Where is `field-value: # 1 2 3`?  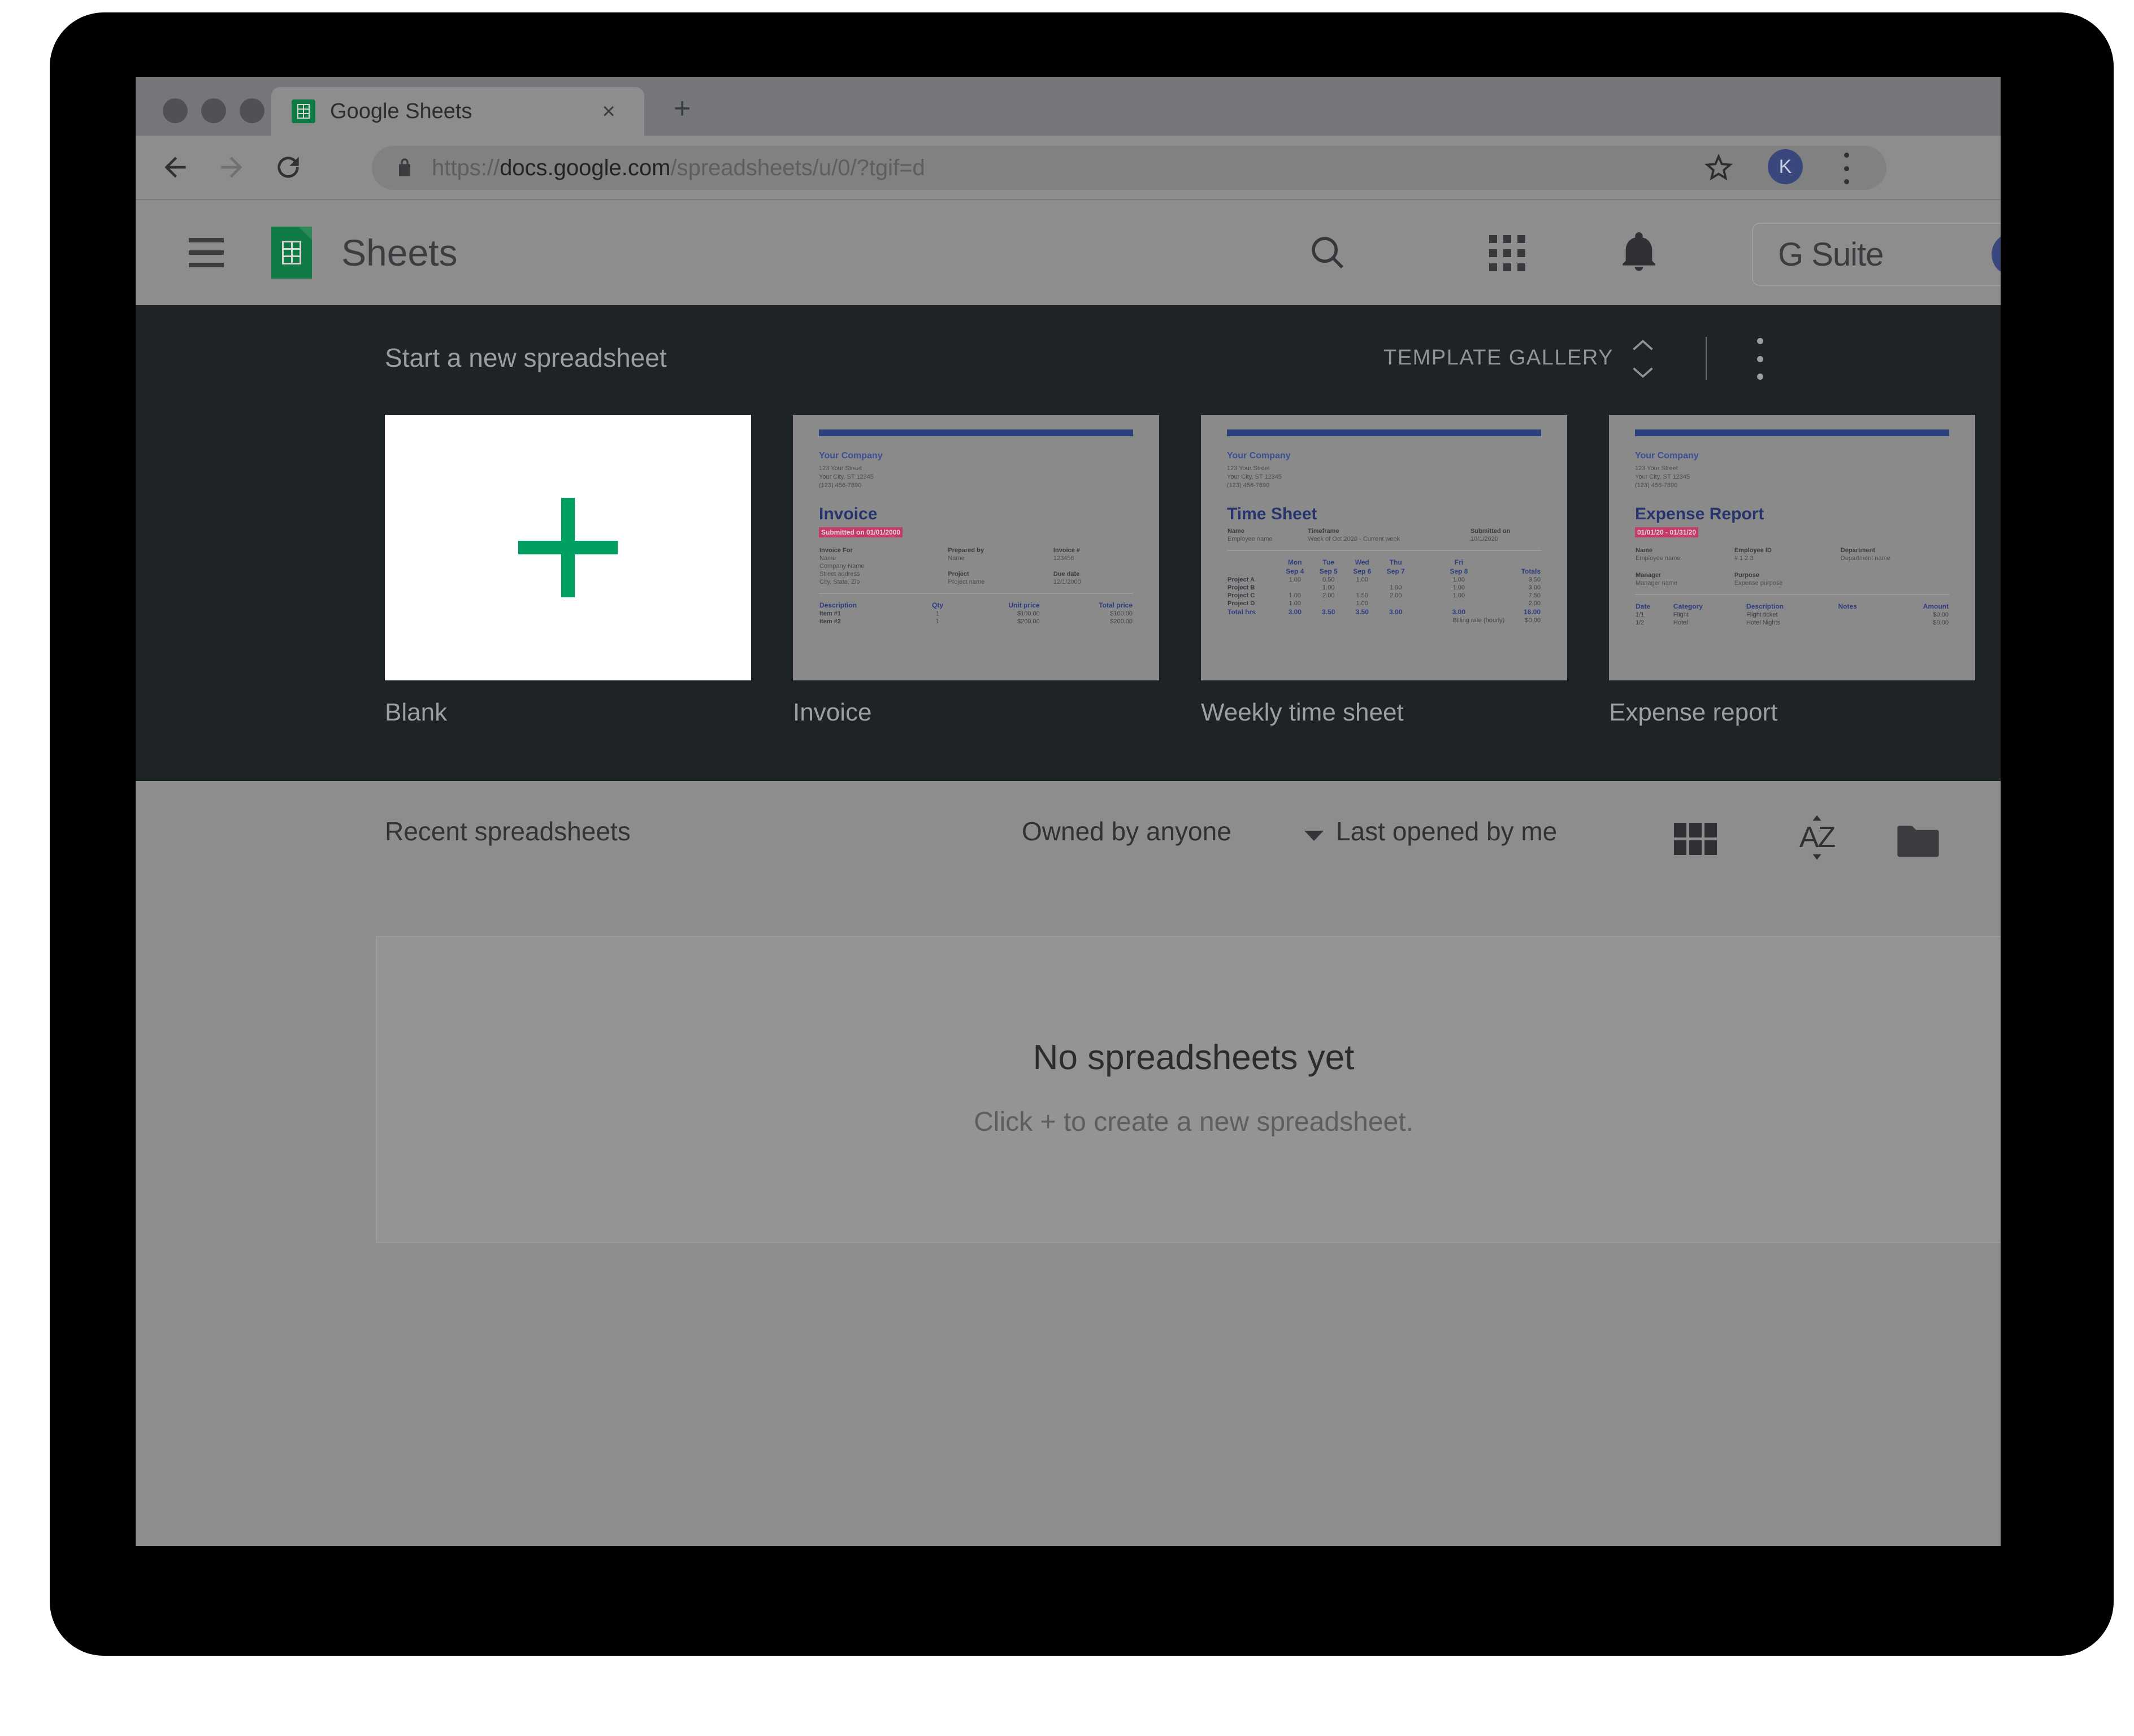
field-value: # 1 2 3 is located at coordinates (1744, 558).